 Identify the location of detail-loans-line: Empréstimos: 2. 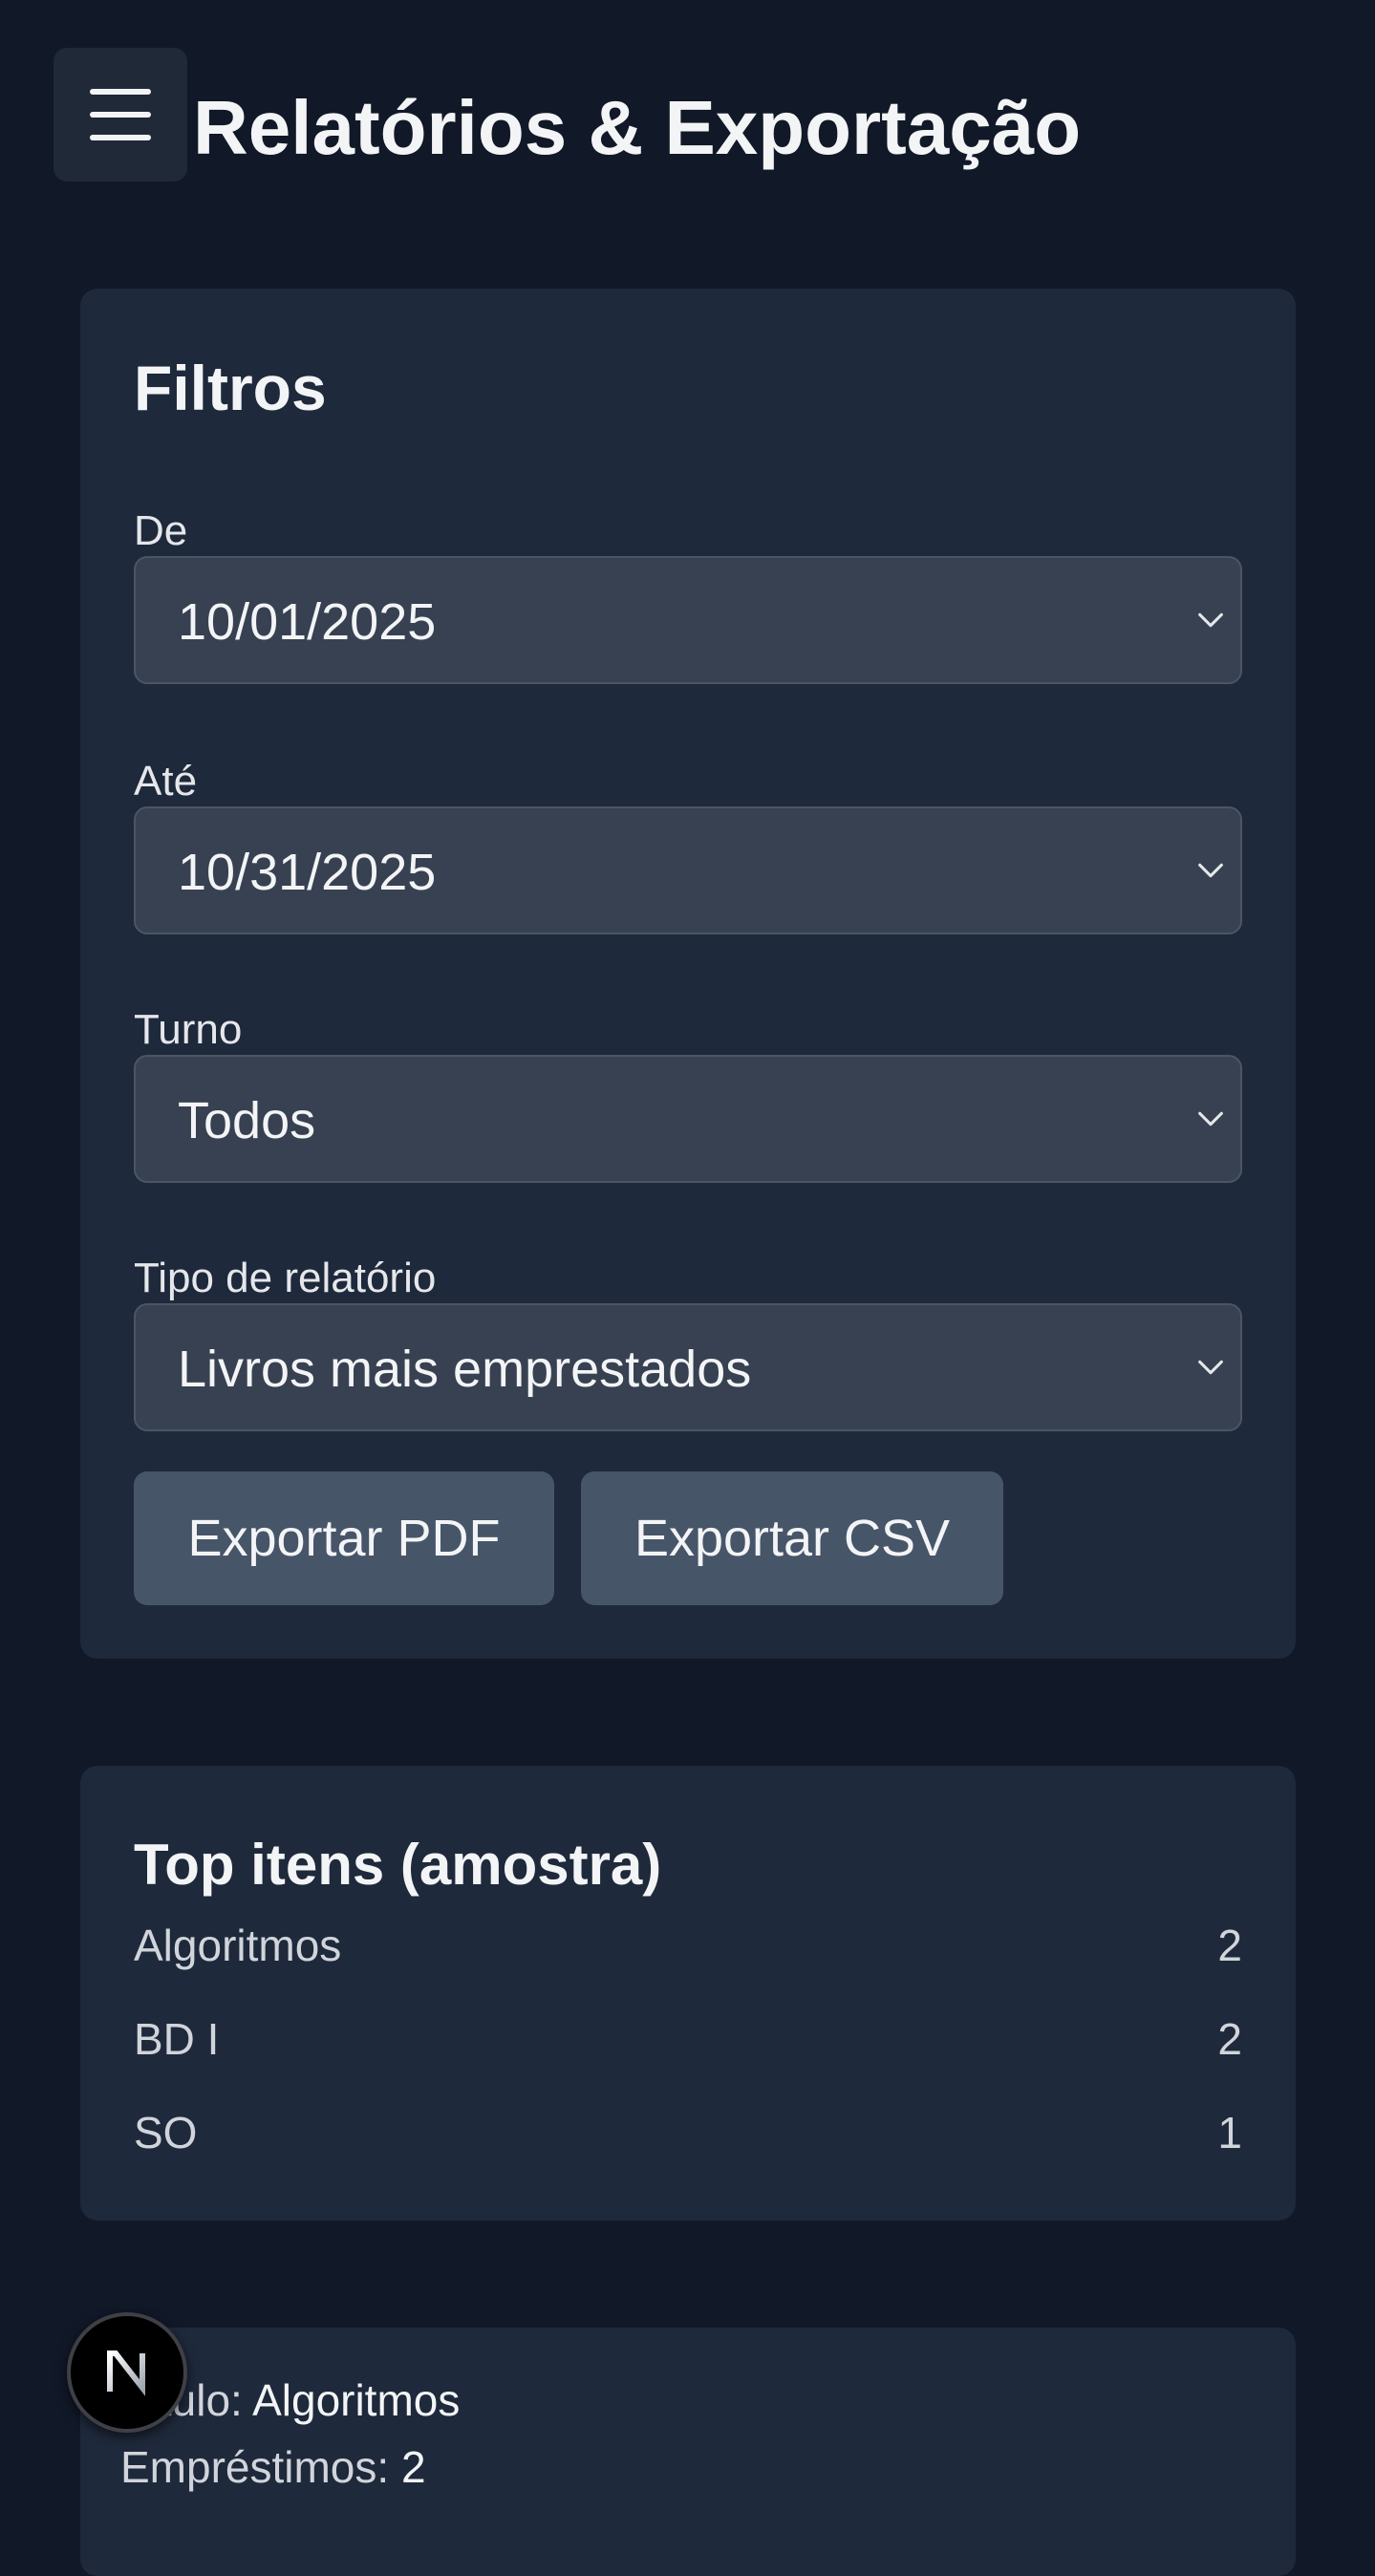
(273, 2467).